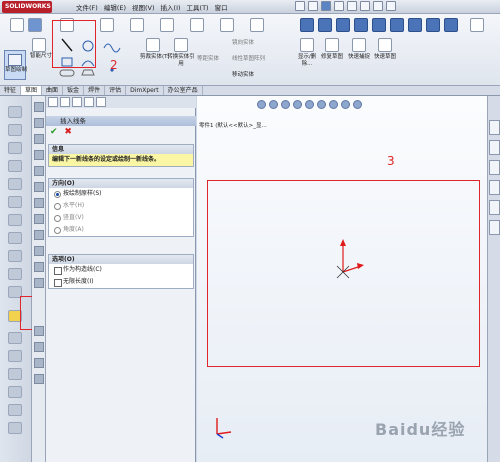 The image size is (500, 462). Describe the element at coordinates (121, 149) in the screenshot. I see `info-group-header: 信息` at that location.